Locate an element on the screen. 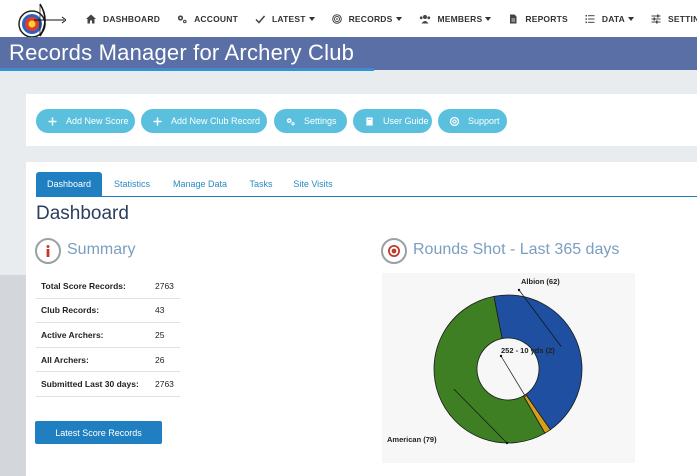 The width and height of the screenshot is (697, 476). info-icon is located at coordinates (48, 251).